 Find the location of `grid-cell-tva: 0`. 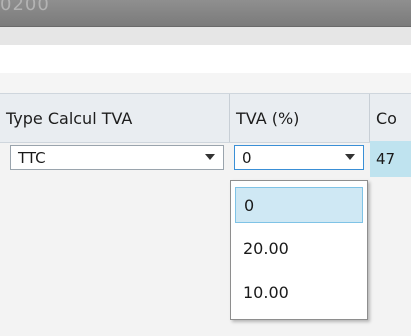

grid-cell-tva: 0 is located at coordinates (300, 158).